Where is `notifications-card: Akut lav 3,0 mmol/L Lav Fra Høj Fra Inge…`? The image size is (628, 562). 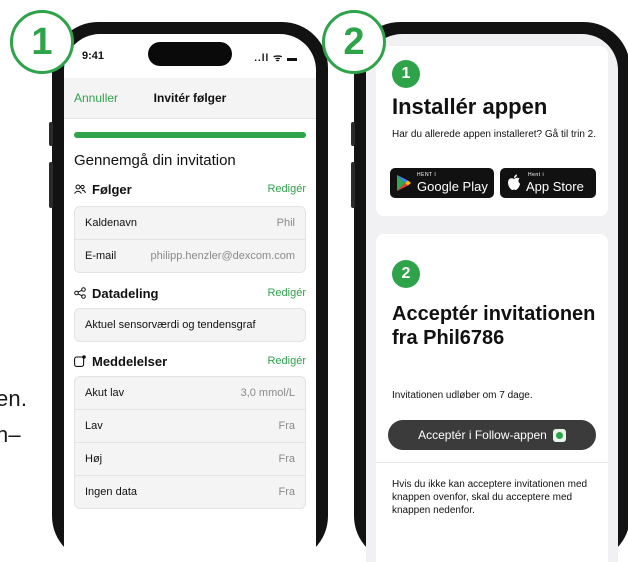 notifications-card: Akut lav 3,0 mmol/L Lav Fra Høj Fra Inge… is located at coordinates (190, 442).